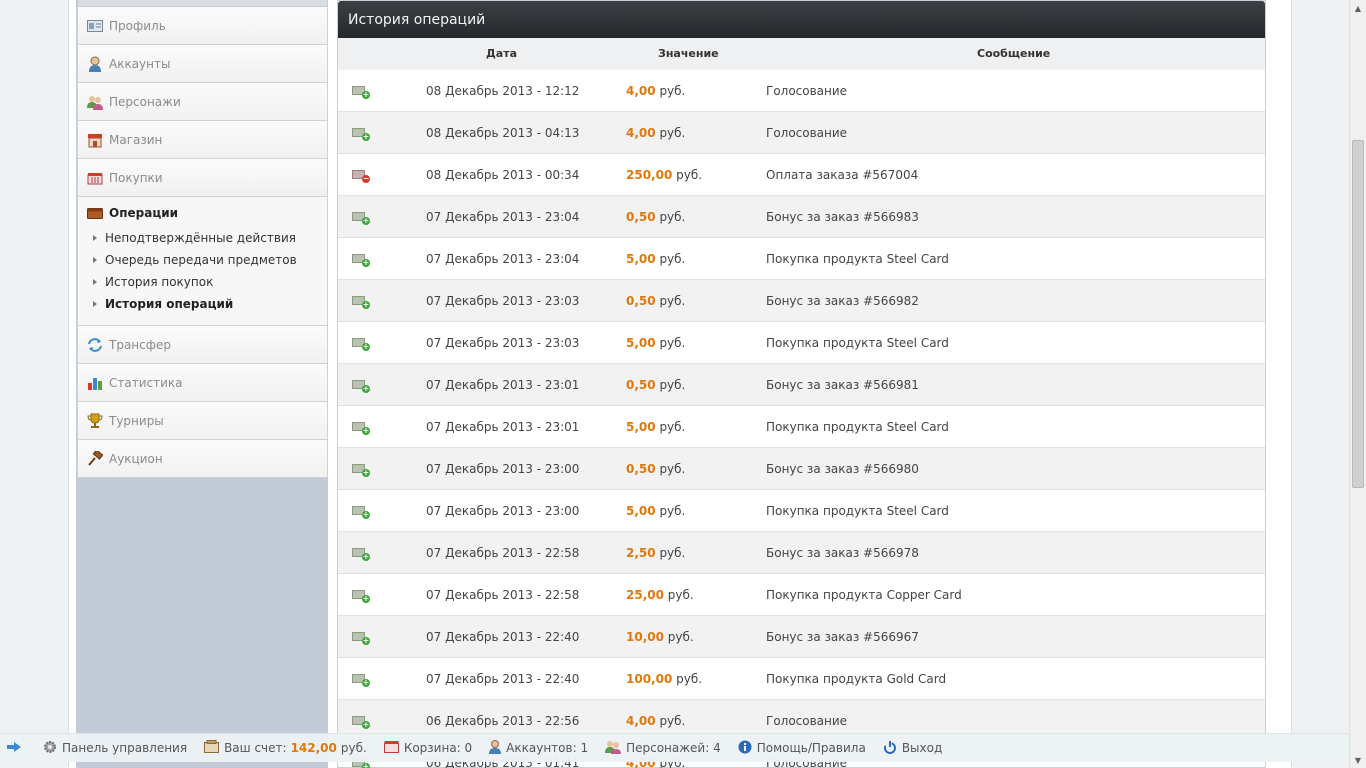 The width and height of the screenshot is (1366, 768). What do you see at coordinates (202, 64) in the screenshot?
I see `sidebar-item-accounts: Аккаунты` at bounding box center [202, 64].